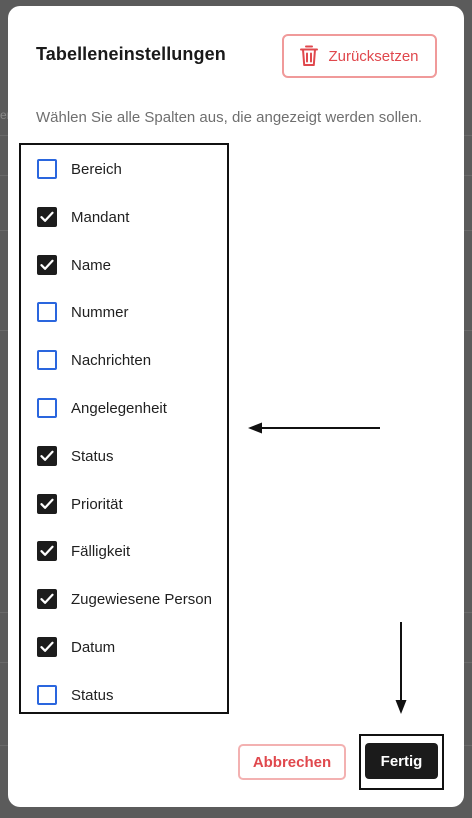 The image size is (472, 818). I want to click on left-arrow-icon, so click(314, 428).